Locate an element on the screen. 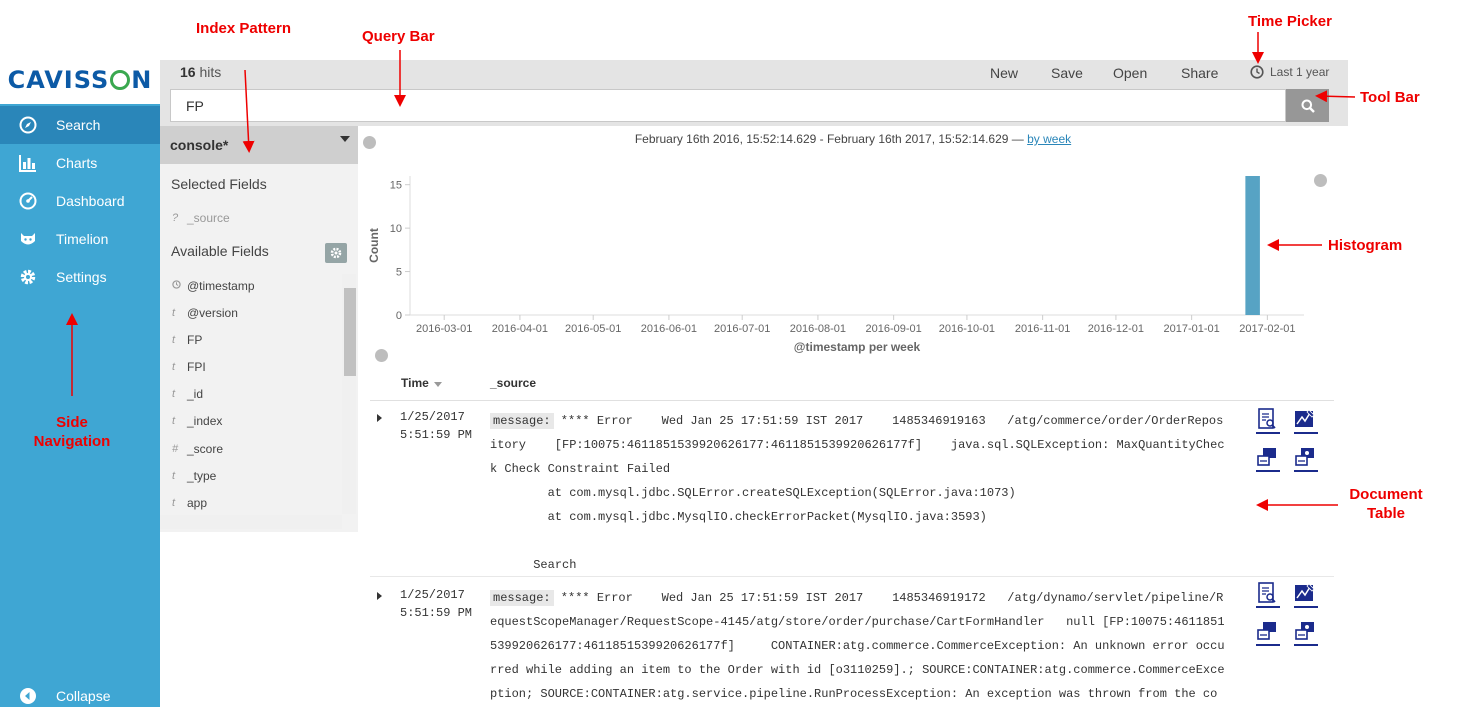 The width and height of the screenshot is (1462, 715). annotation-histogram: Histogram is located at coordinates (1365, 245).